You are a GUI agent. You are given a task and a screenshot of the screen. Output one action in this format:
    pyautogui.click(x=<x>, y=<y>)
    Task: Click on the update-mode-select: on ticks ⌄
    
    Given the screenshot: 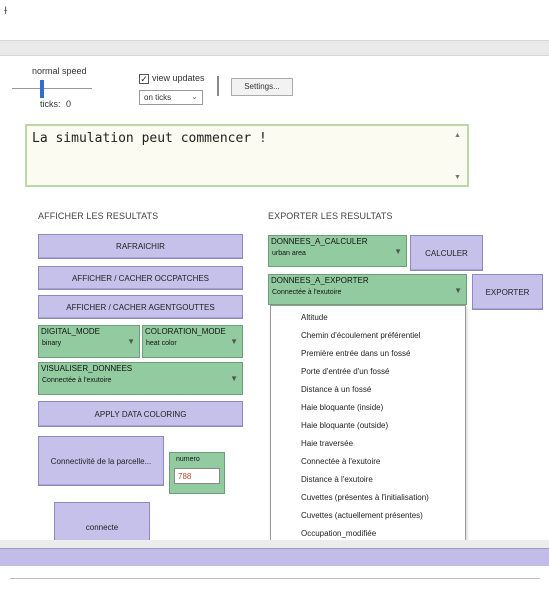 What is the action you would take?
    pyautogui.click(x=171, y=97)
    